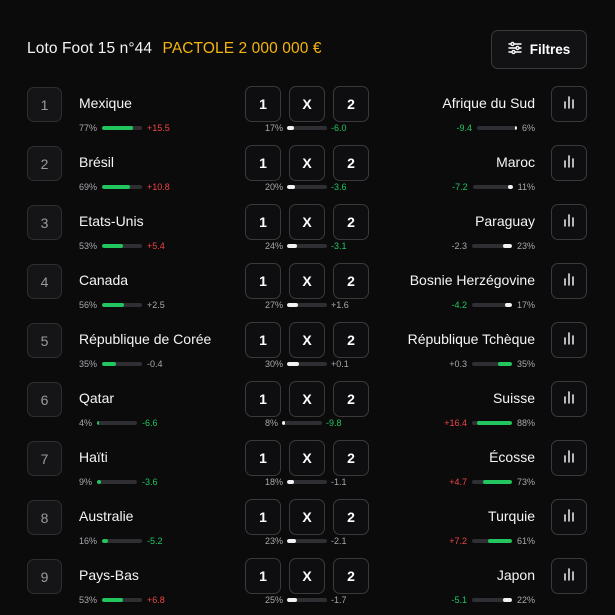 Image resolution: width=615 pixels, height=615 pixels. What do you see at coordinates (44, 458) in the screenshot?
I see `match-number: 7` at bounding box center [44, 458].